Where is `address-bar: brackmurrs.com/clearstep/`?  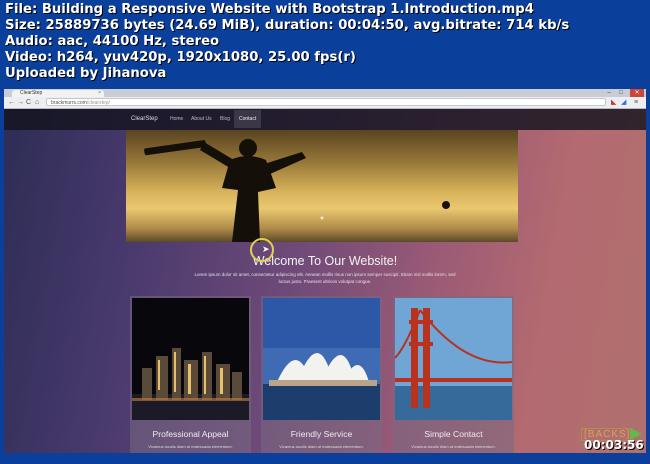
address-bar: brackmurrs.com/clearstep/ is located at coordinates (326, 102).